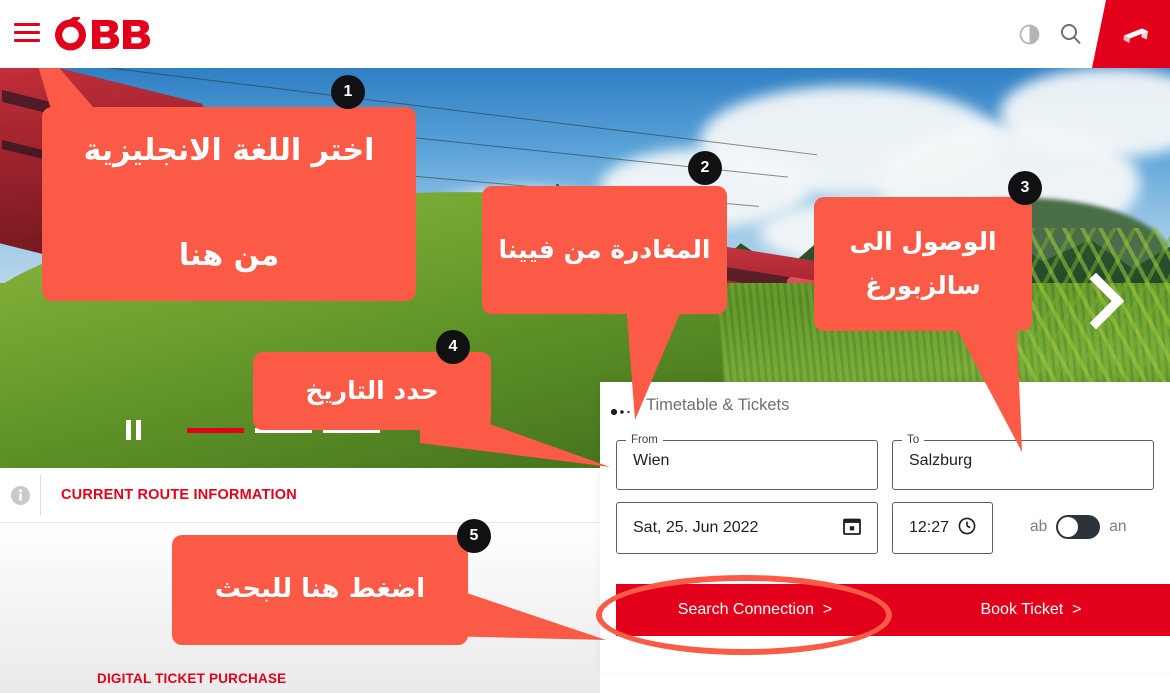 The width and height of the screenshot is (1170, 693). I want to click on callout-bubble-1: اختر اللغة الانجليزية من هنا, so click(229, 204).